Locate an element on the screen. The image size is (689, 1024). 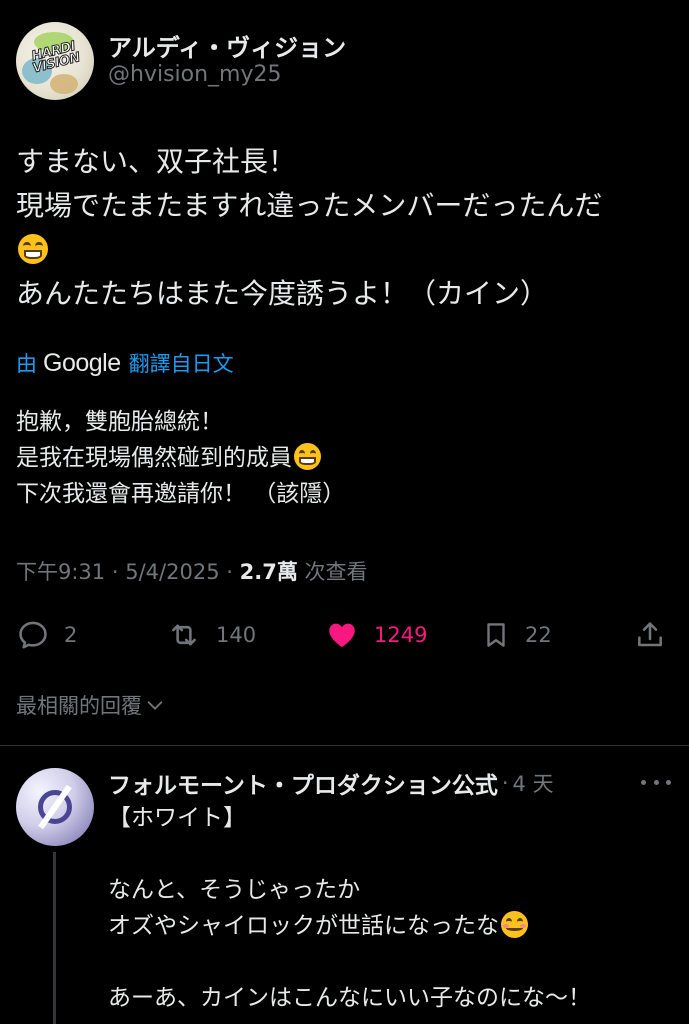
like-count: 1249 is located at coordinates (401, 635).